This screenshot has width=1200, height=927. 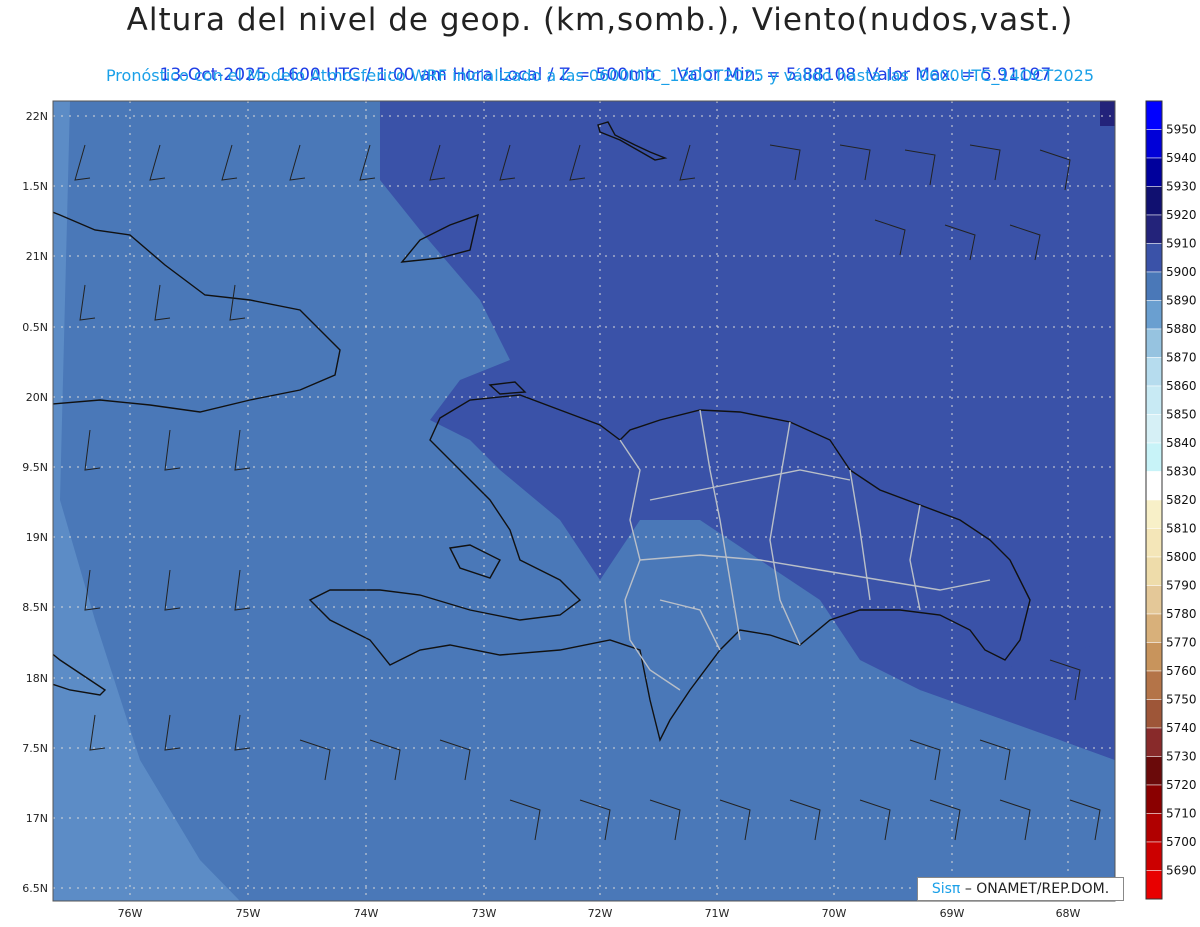 I want to click on lat-label: 22N, so click(x=37, y=116).